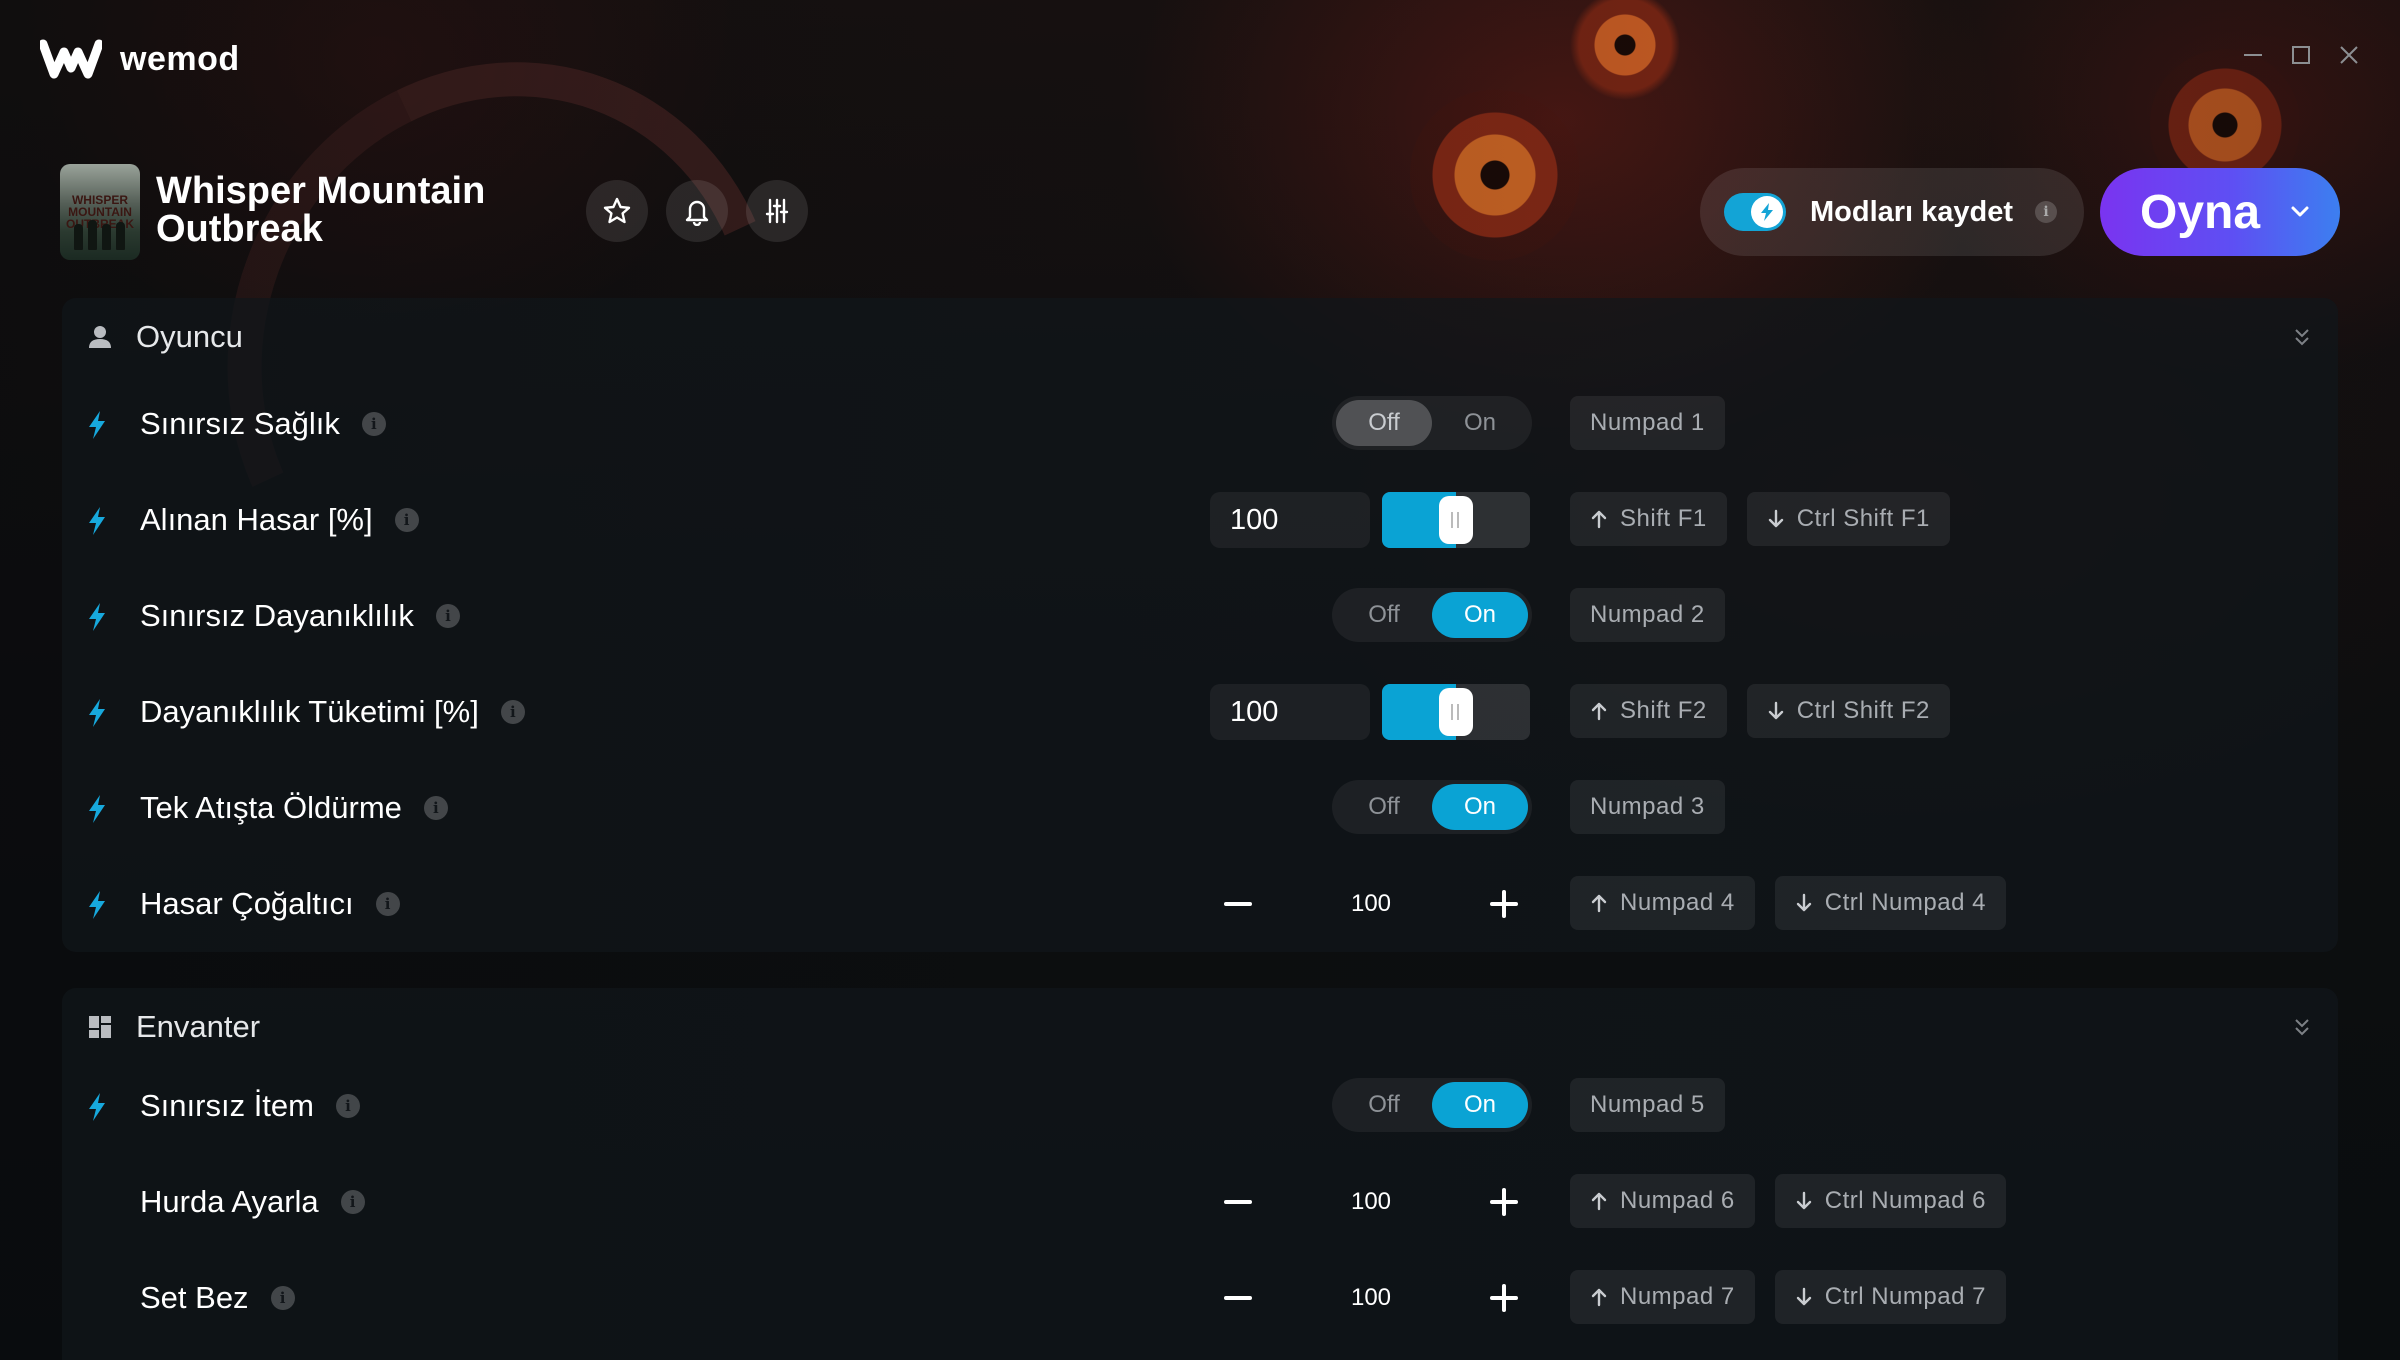 This screenshot has width=2400, height=1360. What do you see at coordinates (1662, 903) in the screenshot?
I see `hotkey-button: Numpad 4` at bounding box center [1662, 903].